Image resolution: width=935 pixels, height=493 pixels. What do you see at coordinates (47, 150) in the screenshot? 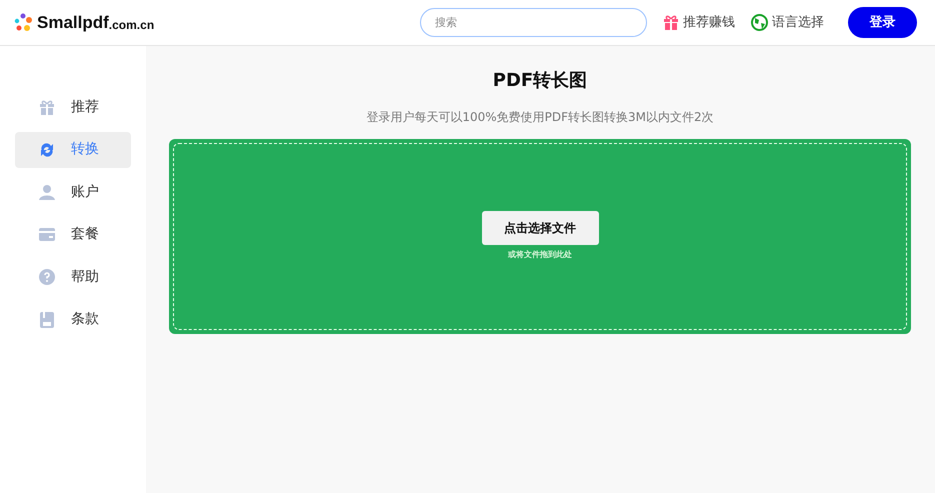
I see `refresh-icon` at bounding box center [47, 150].